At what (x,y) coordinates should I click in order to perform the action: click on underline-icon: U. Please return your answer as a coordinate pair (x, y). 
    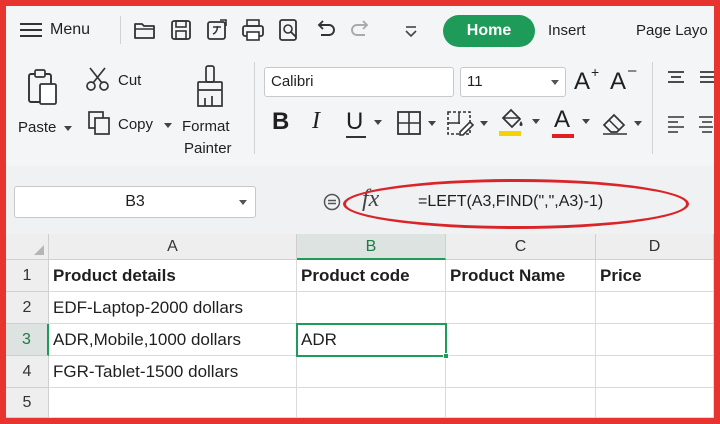
    Looking at the image, I should click on (366, 125).